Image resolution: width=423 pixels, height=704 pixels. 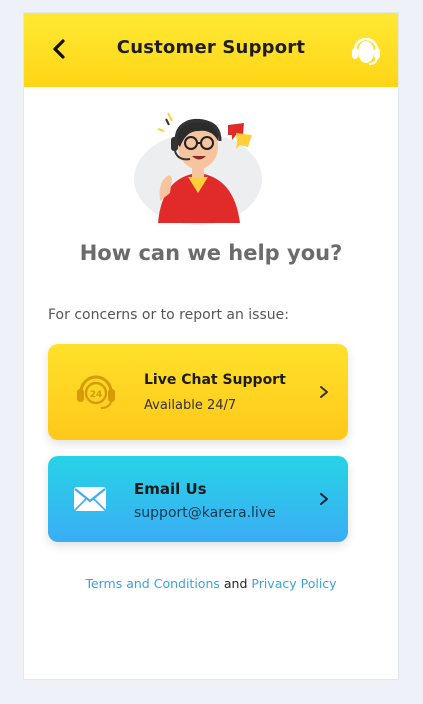 What do you see at coordinates (170, 489) in the screenshot?
I see `email-title: Email Us` at bounding box center [170, 489].